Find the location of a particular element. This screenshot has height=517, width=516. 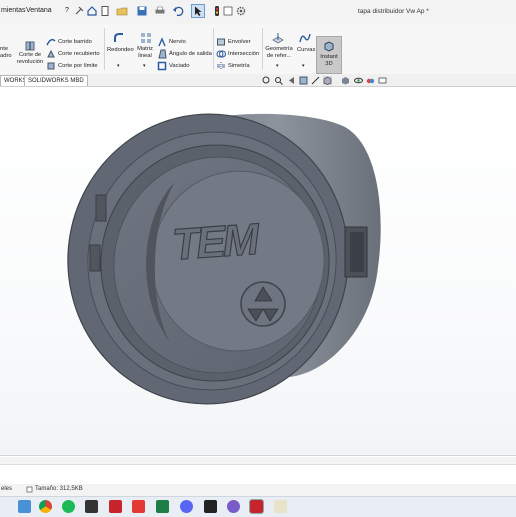

linear-pattern-label: Matriz lineal is located at coordinates (145, 53).